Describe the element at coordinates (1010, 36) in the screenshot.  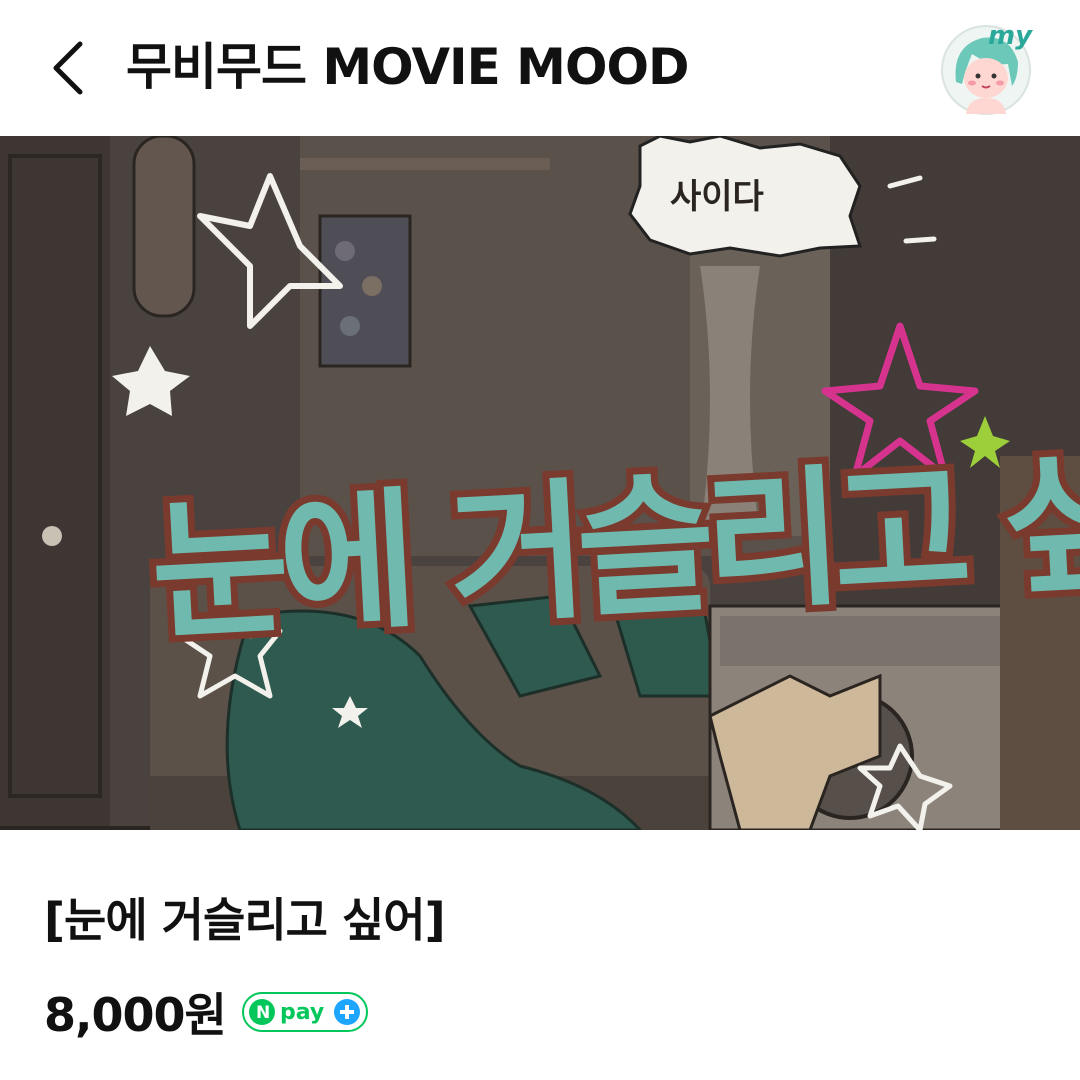
I see `svg-text: my` at that location.